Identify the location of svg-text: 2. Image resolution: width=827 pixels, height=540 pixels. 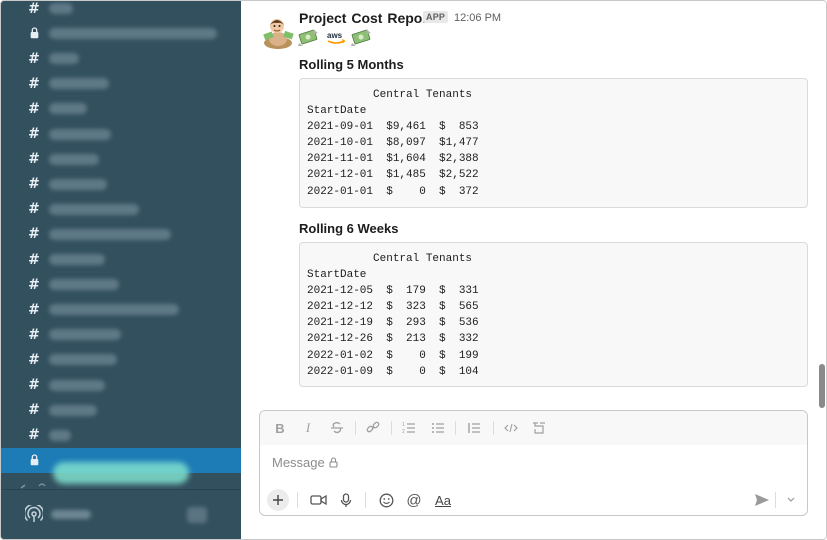
(403, 432).